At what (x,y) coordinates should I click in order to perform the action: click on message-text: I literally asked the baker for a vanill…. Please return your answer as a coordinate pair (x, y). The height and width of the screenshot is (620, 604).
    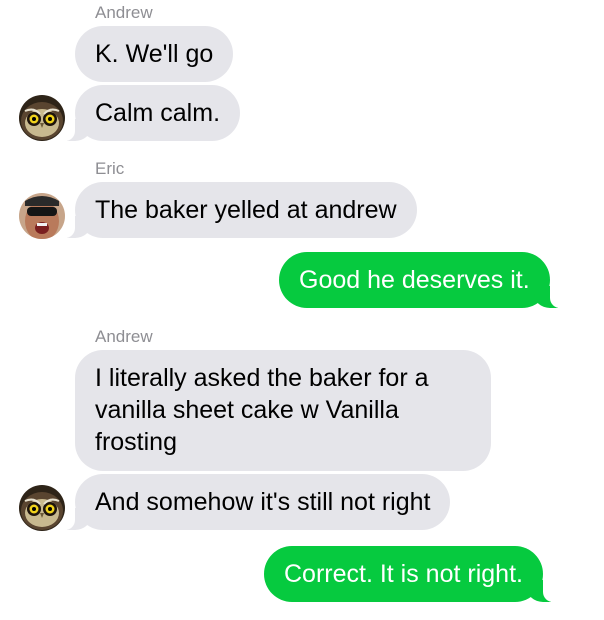
    Looking at the image, I should click on (262, 410).